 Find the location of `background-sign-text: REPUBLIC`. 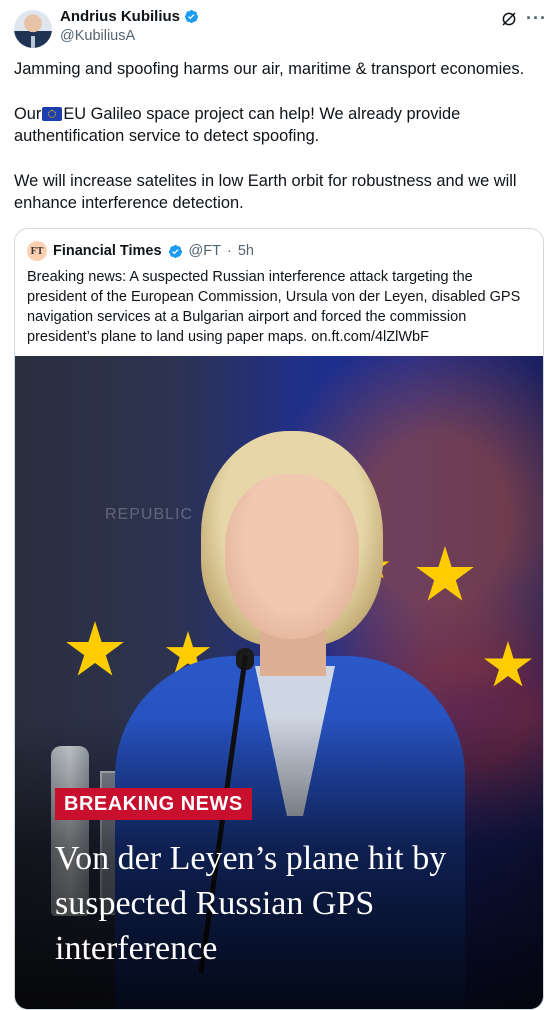

background-sign-text: REPUBLIC is located at coordinates (149, 514).